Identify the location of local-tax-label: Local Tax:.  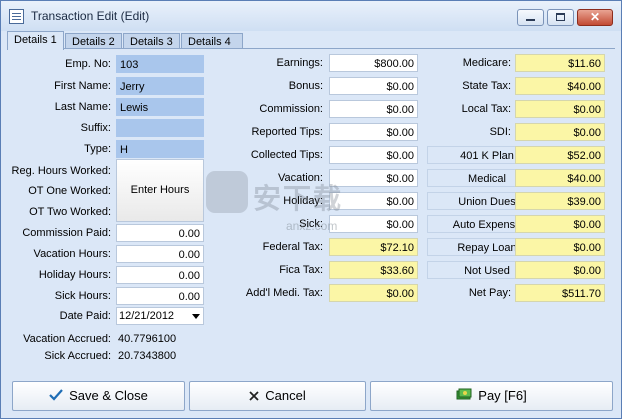
(486, 109).